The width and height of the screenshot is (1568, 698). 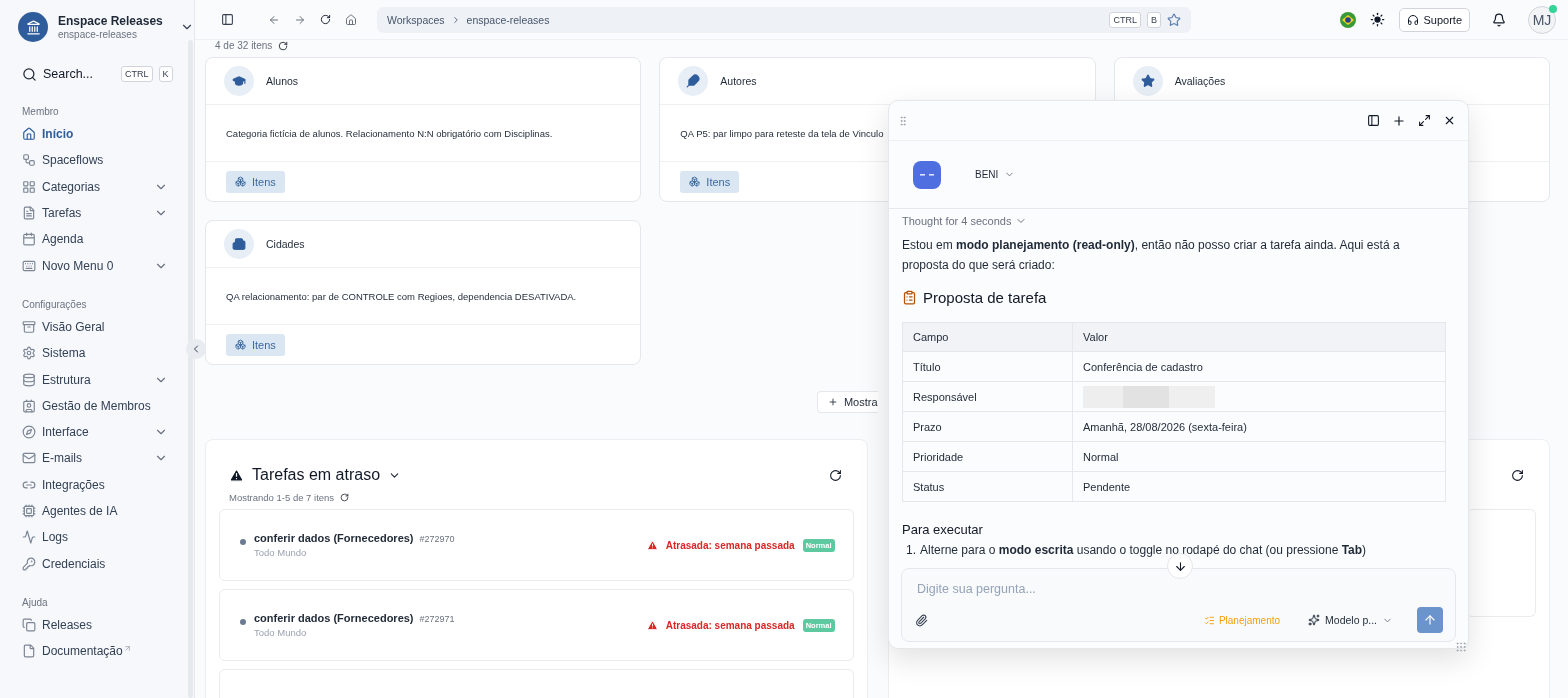 What do you see at coordinates (93, 160) in the screenshot?
I see `sidebar-item: Spaceflows` at bounding box center [93, 160].